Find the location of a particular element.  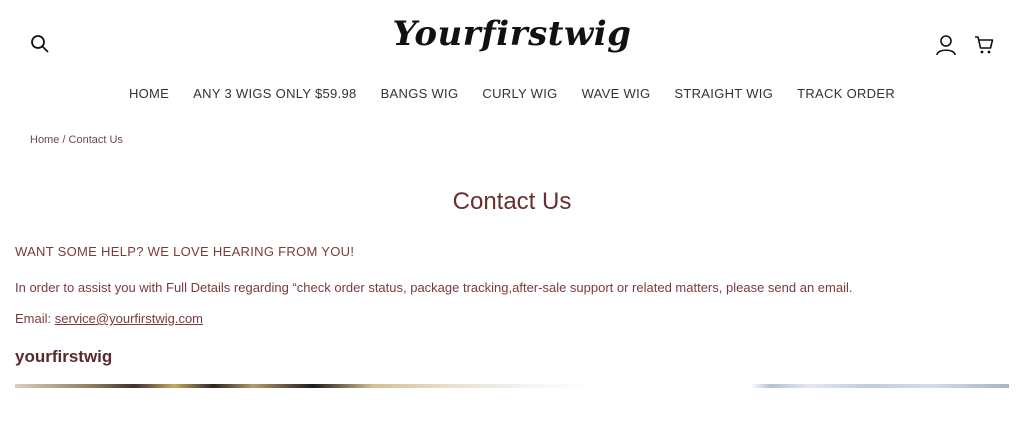

user-icon is located at coordinates (946, 45).